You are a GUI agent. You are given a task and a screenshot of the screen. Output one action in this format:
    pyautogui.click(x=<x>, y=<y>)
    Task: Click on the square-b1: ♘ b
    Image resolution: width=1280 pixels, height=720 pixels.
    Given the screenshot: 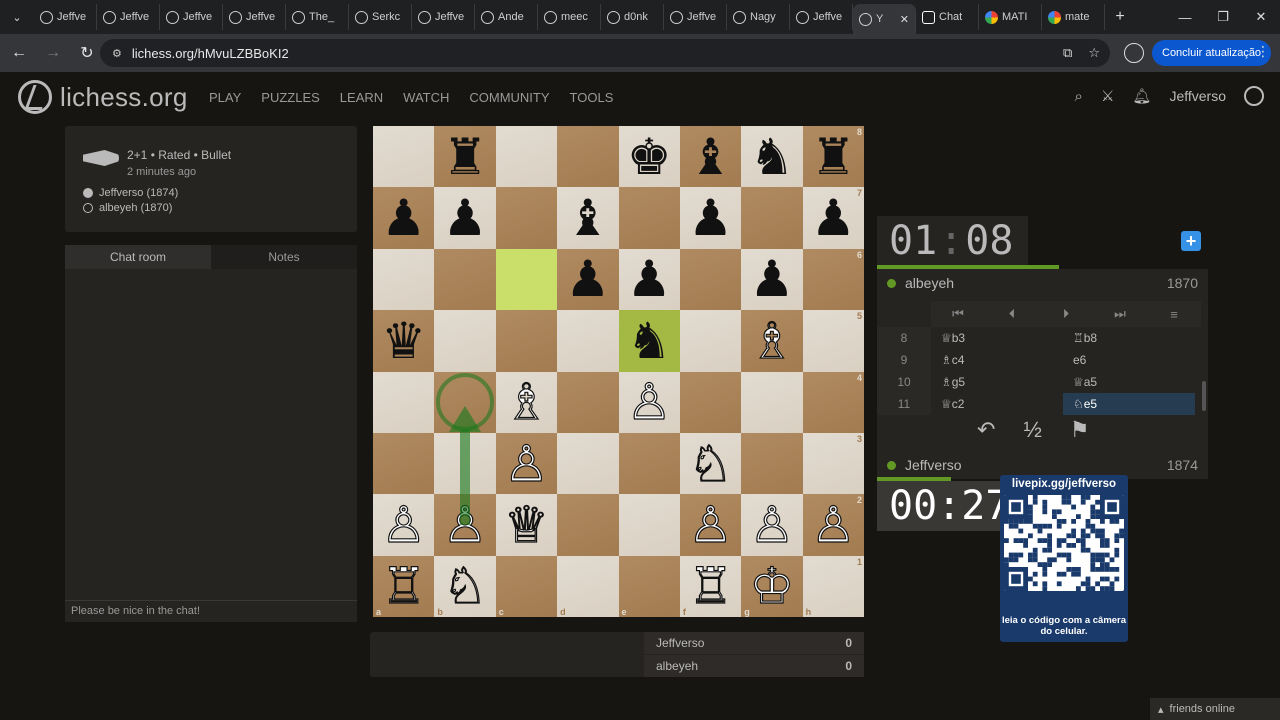 What is the action you would take?
    pyautogui.click(x=465, y=586)
    